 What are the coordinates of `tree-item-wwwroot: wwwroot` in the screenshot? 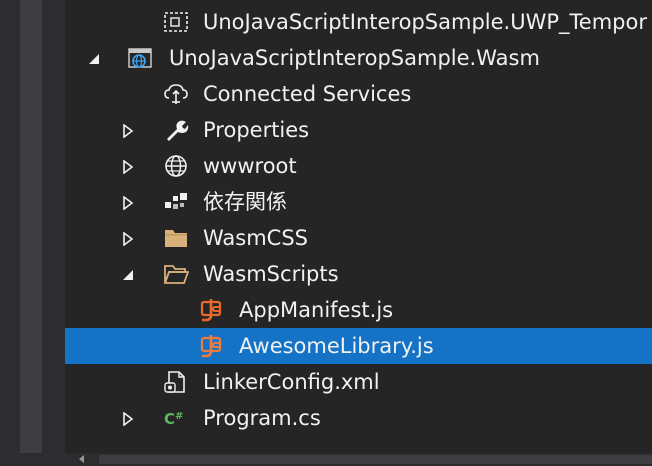 It's located at (358, 166).